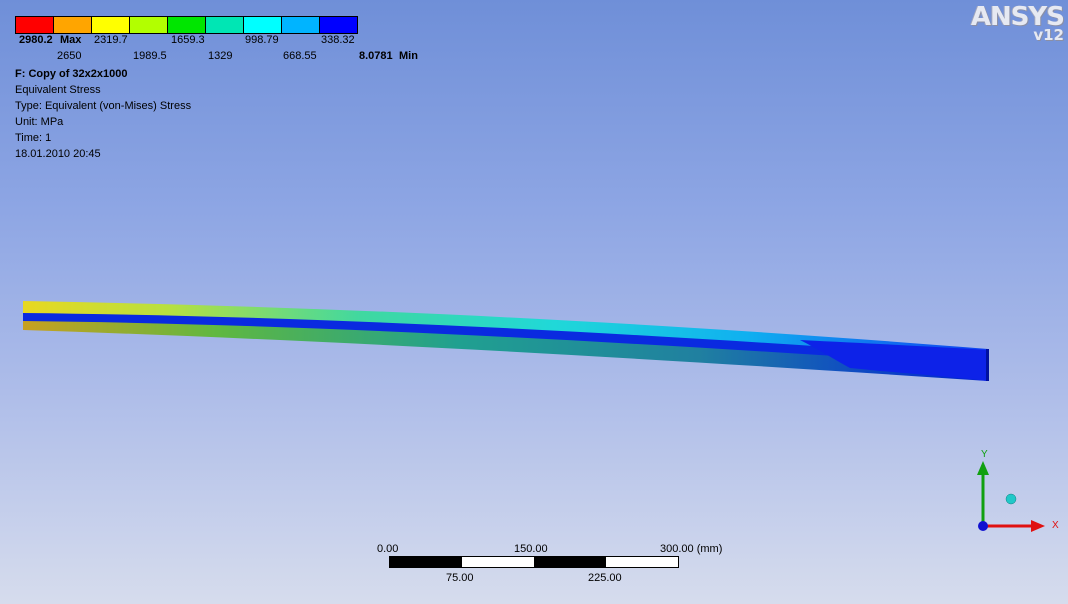  What do you see at coordinates (987, 365) in the screenshot?
I see `beam-end-face` at bounding box center [987, 365].